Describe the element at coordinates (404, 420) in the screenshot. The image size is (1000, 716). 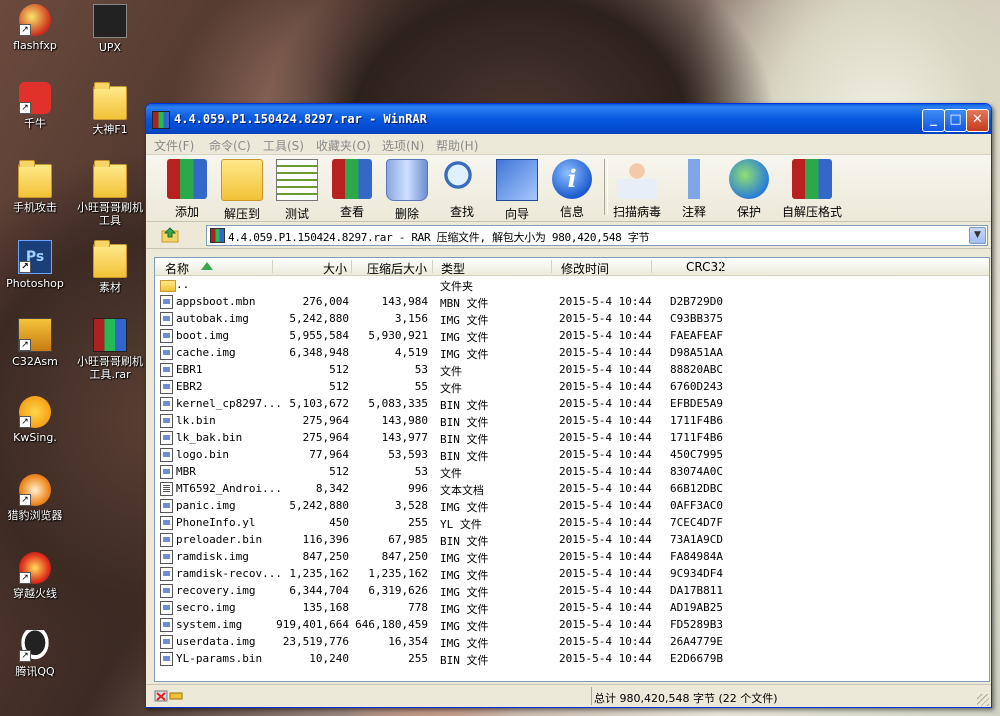
I see `file-packed-size: 143,980` at that location.